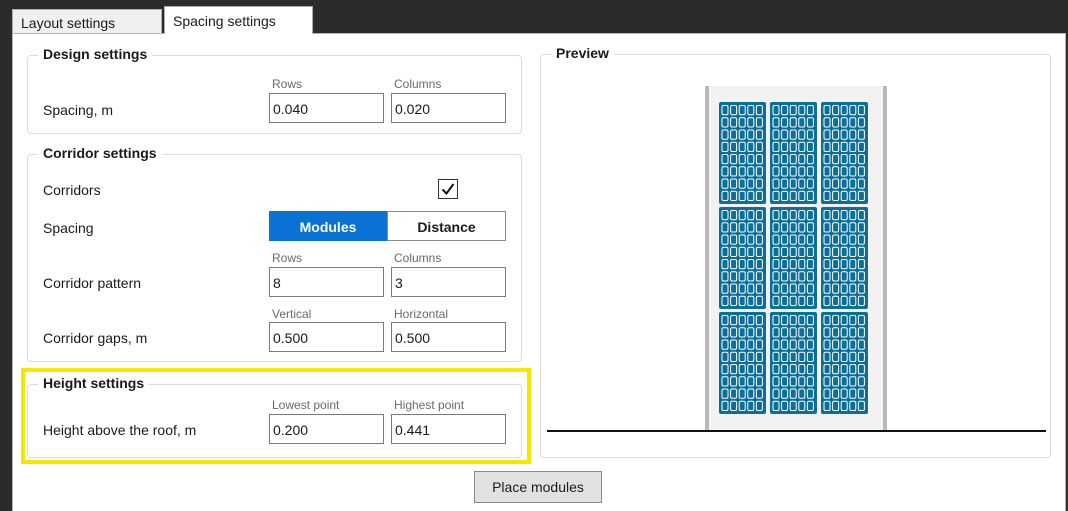  What do you see at coordinates (326, 108) in the screenshot?
I see `spacing-rows-input: 0.040` at bounding box center [326, 108].